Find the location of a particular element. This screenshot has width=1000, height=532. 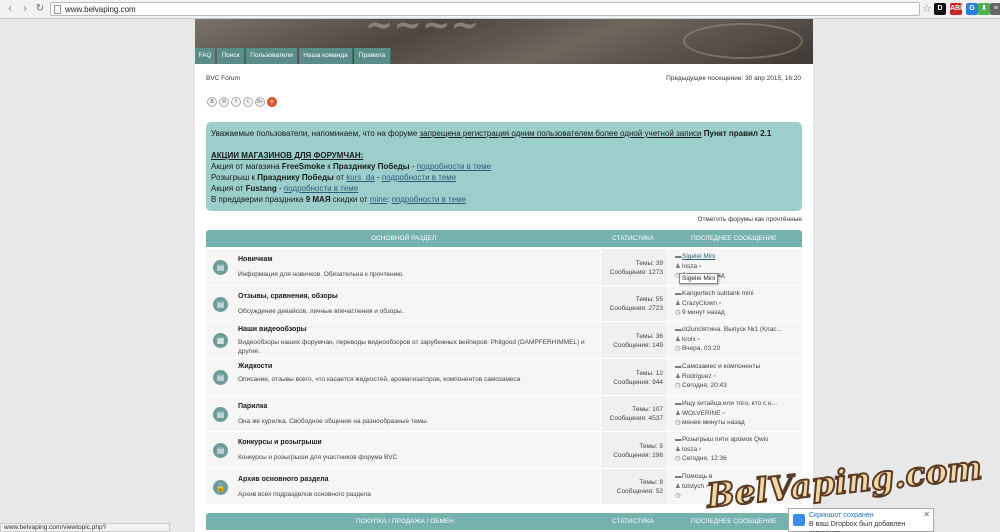

notification-title: Скриншот сохранен is located at coordinates (841, 515).